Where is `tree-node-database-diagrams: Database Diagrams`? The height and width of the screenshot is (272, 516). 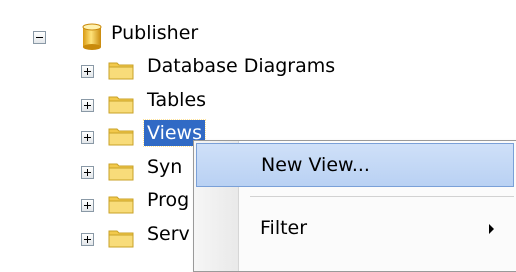 tree-node-database-diagrams: Database Diagrams is located at coordinates (200, 70).